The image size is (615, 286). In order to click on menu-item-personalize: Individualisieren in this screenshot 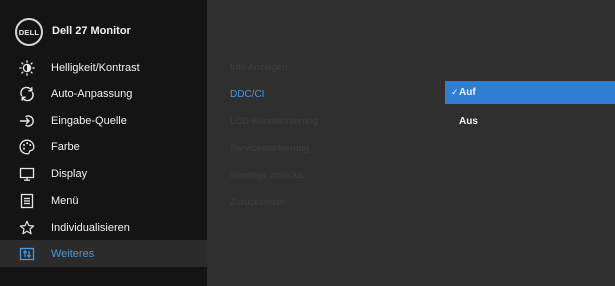, I will do `click(103, 227)`.